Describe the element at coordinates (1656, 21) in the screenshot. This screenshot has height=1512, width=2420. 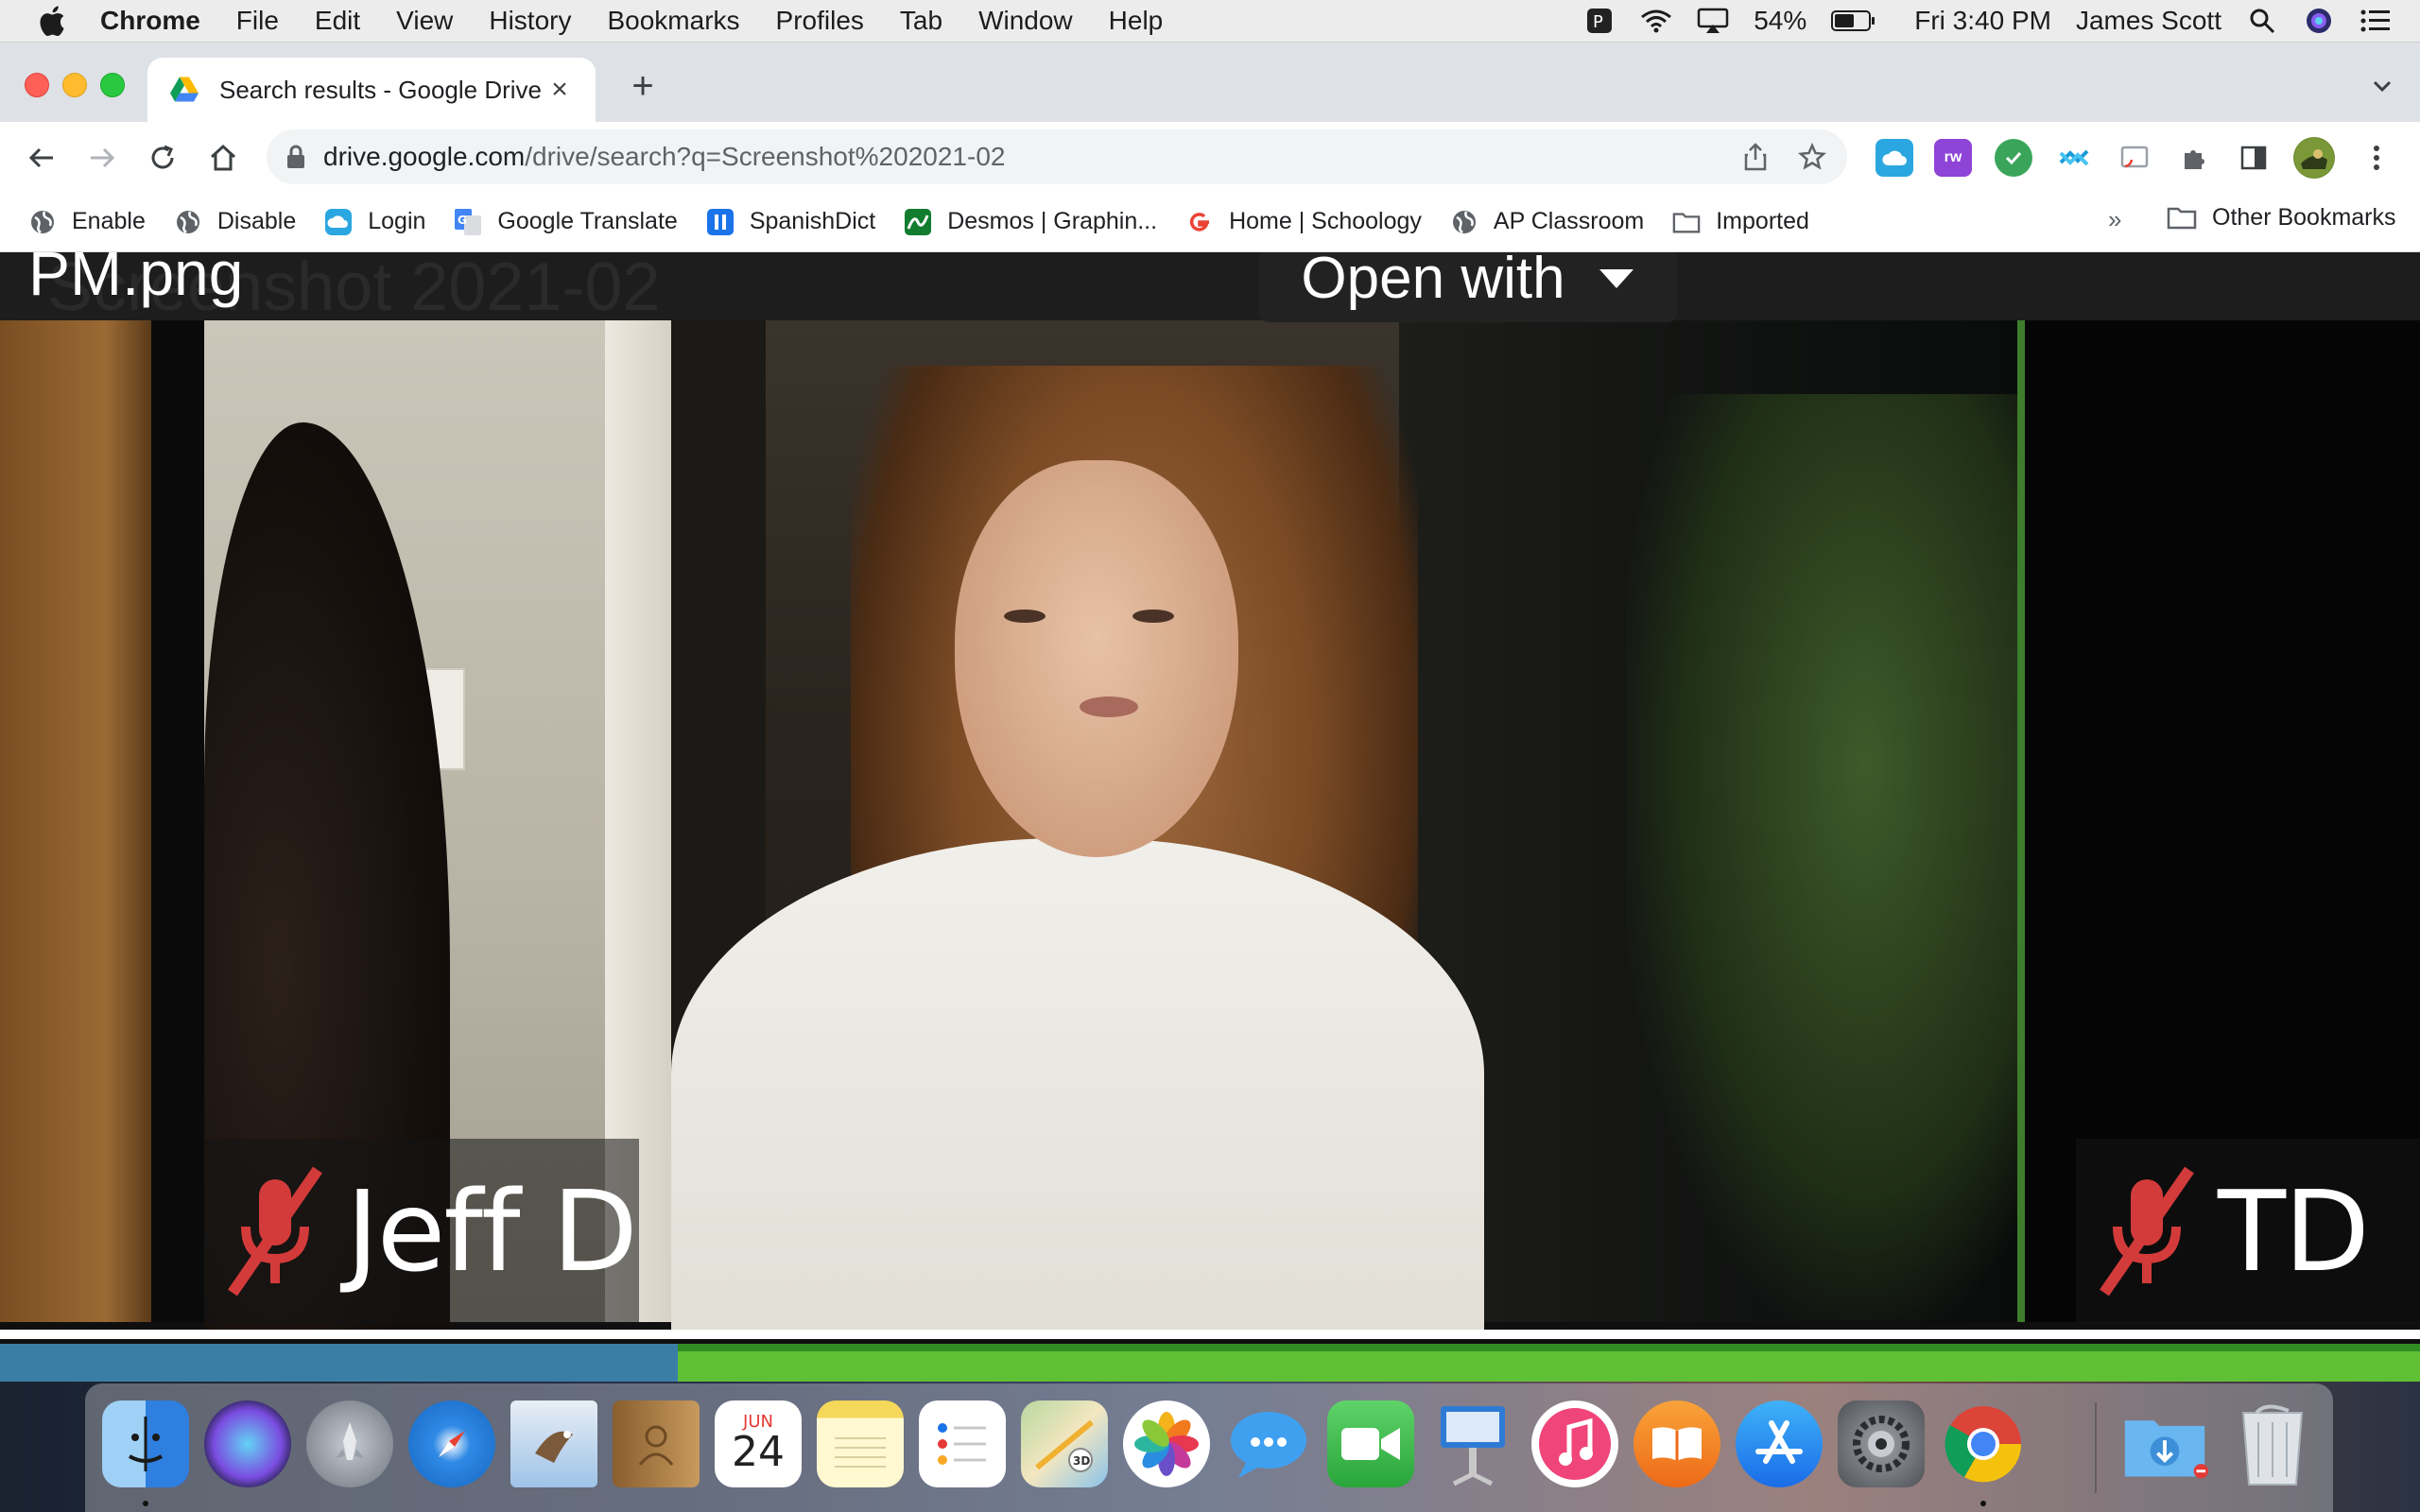
I see `wifi-icon` at that location.